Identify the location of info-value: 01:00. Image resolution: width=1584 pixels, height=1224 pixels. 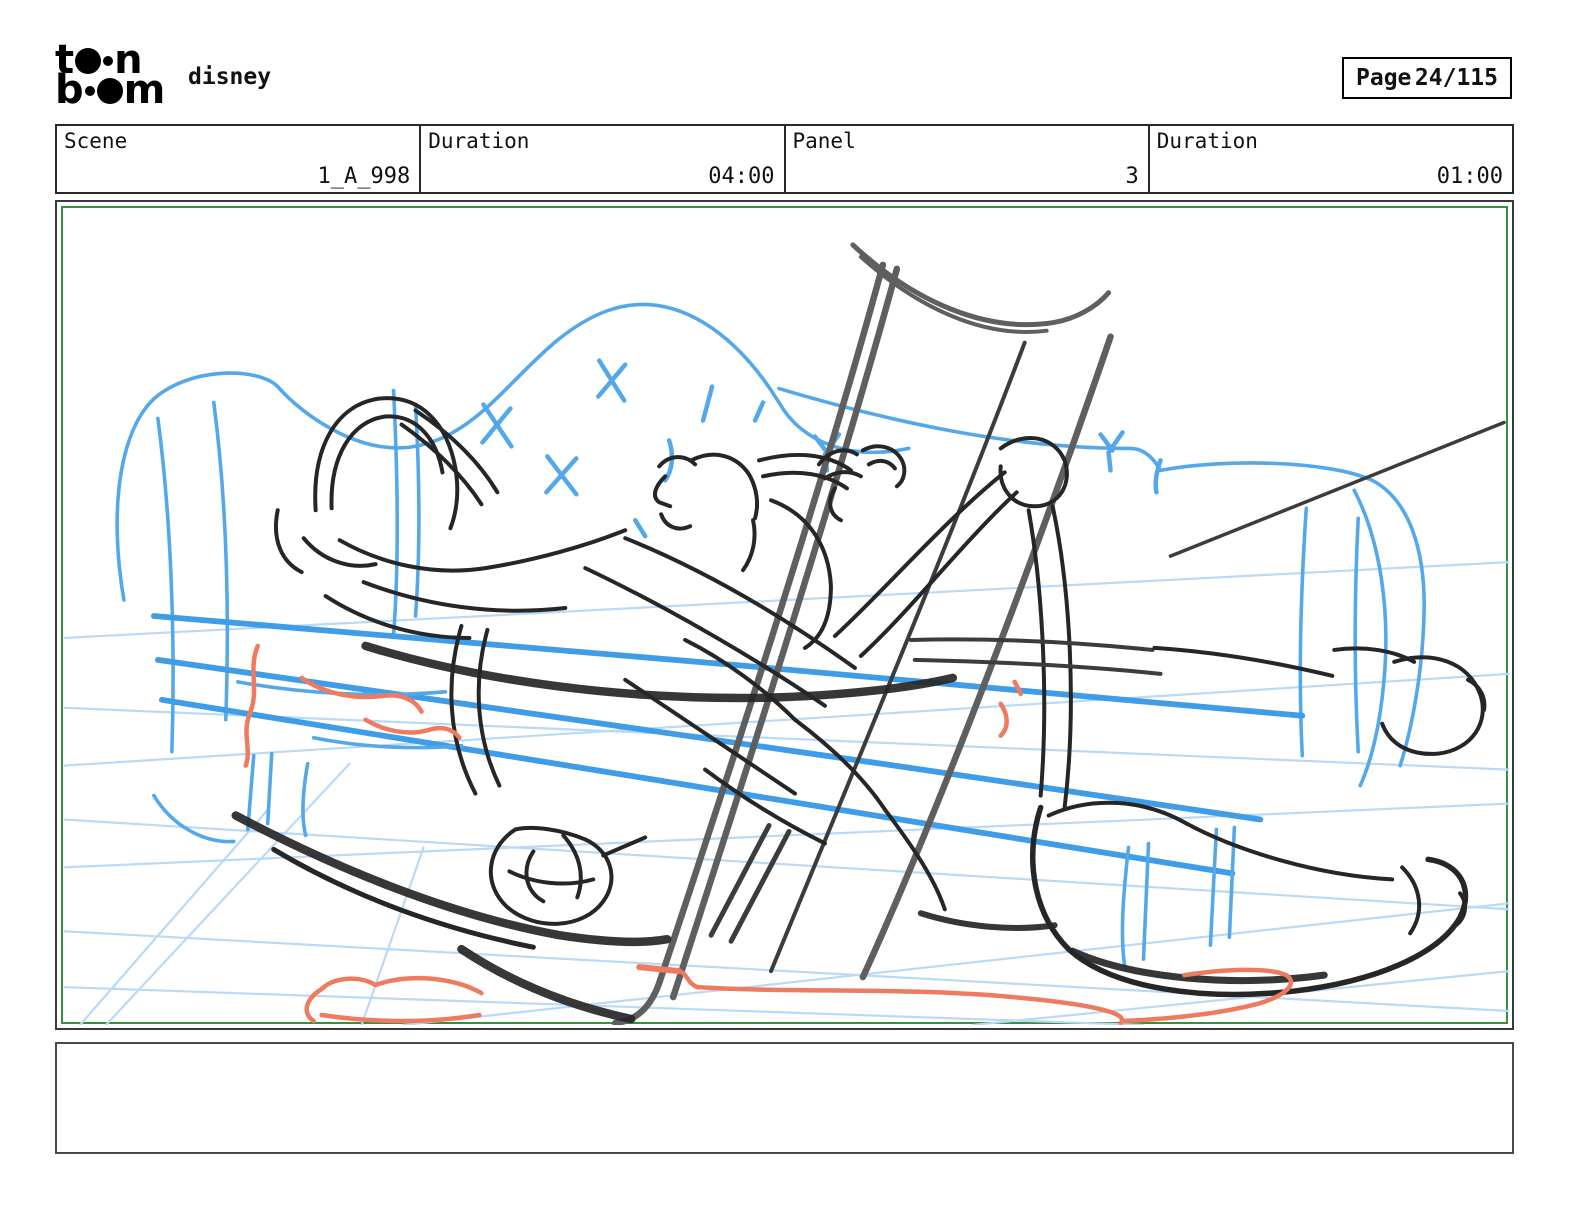
(1469, 176).